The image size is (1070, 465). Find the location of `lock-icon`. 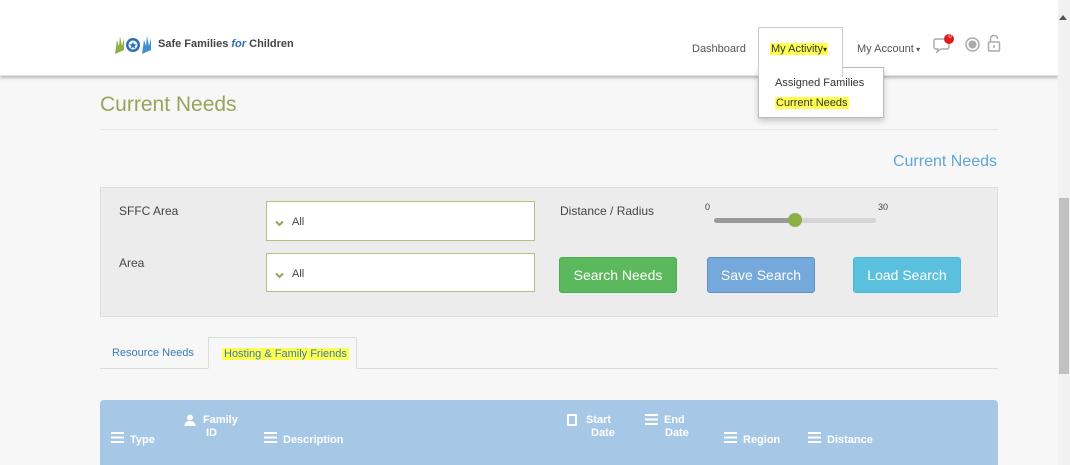

lock-icon is located at coordinates (994, 44).